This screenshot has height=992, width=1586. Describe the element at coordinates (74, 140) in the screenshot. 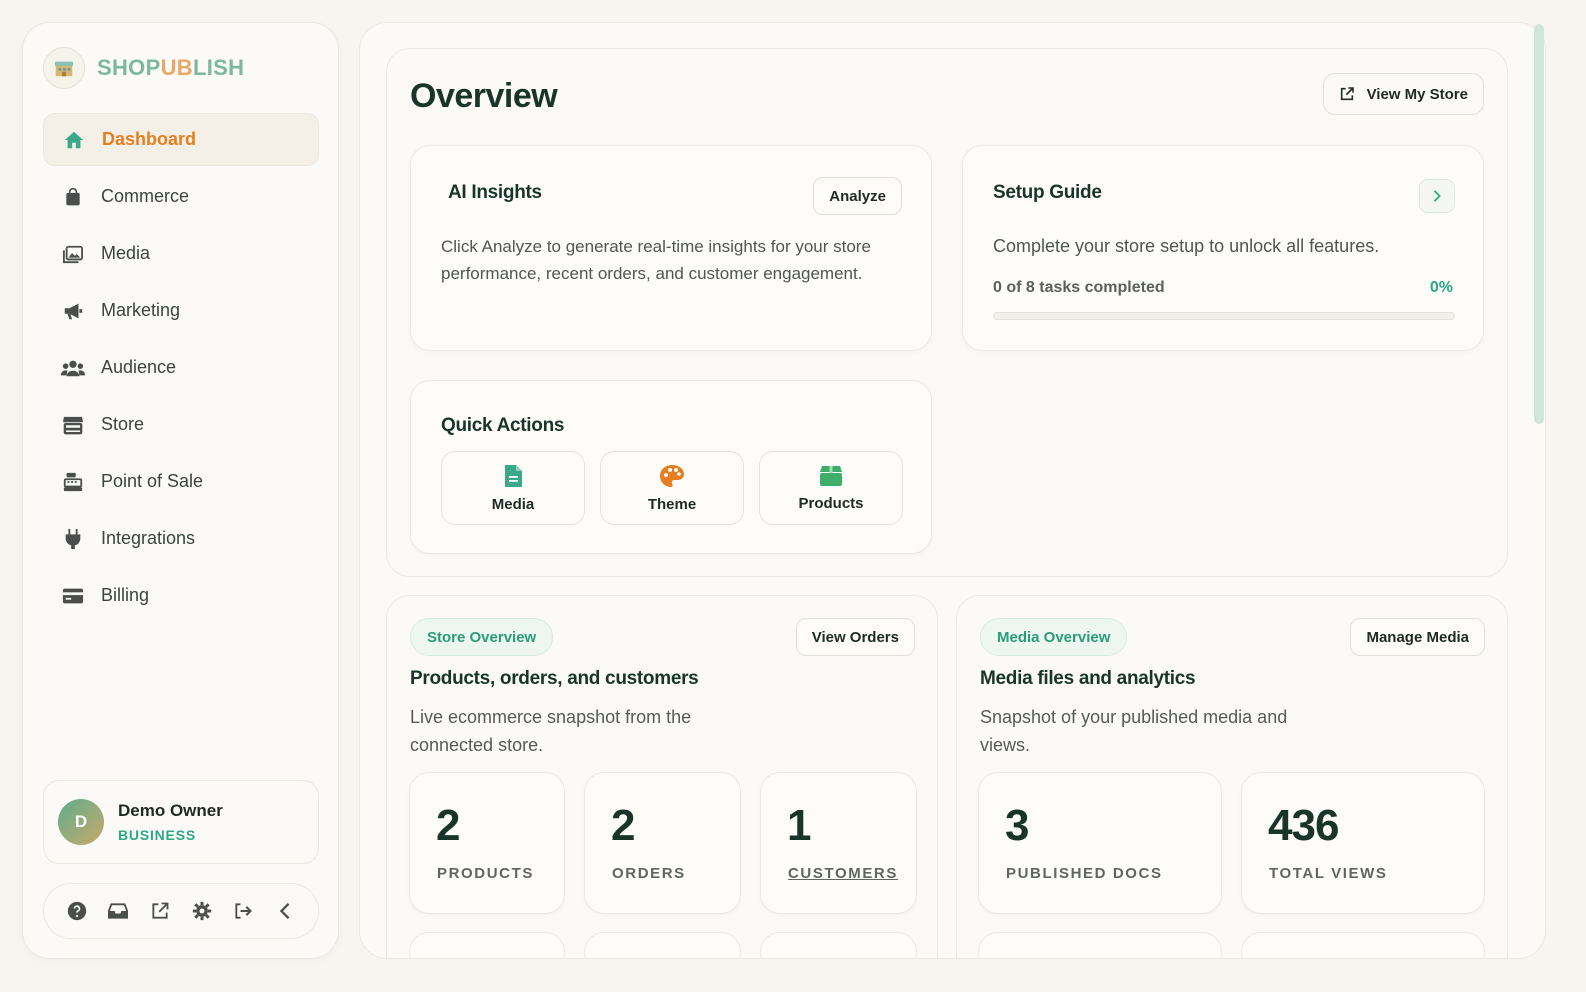

I see `home-icon` at that location.